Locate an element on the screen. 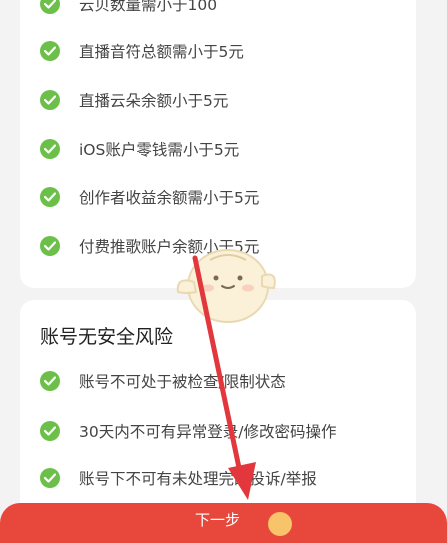 Image resolution: width=447 pixels, height=543 pixels. list-item: 创作者收益余额需小于5元 is located at coordinates (243, 197).